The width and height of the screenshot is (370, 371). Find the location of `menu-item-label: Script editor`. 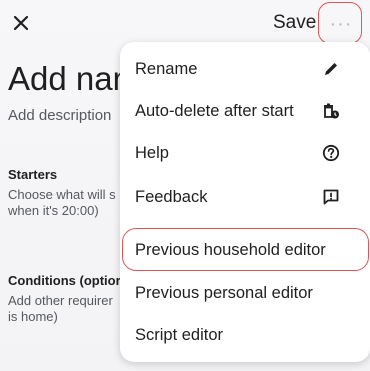

menu-item-label: Script editor is located at coordinates (179, 334).